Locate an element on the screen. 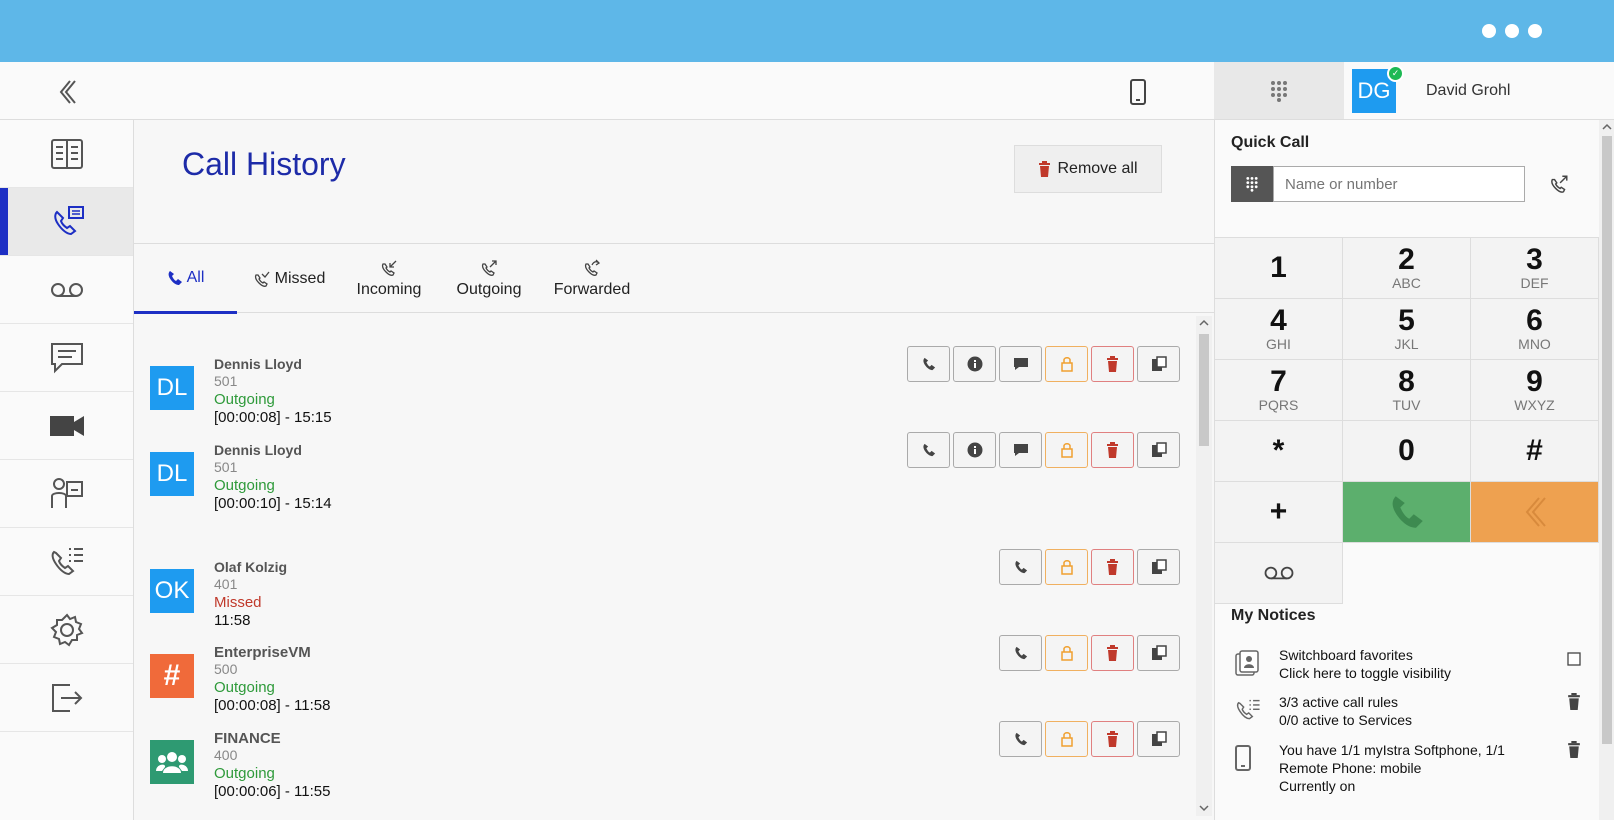 The width and height of the screenshot is (1614, 820). dialpad-key-3: 3 DEF is located at coordinates (1535, 268).